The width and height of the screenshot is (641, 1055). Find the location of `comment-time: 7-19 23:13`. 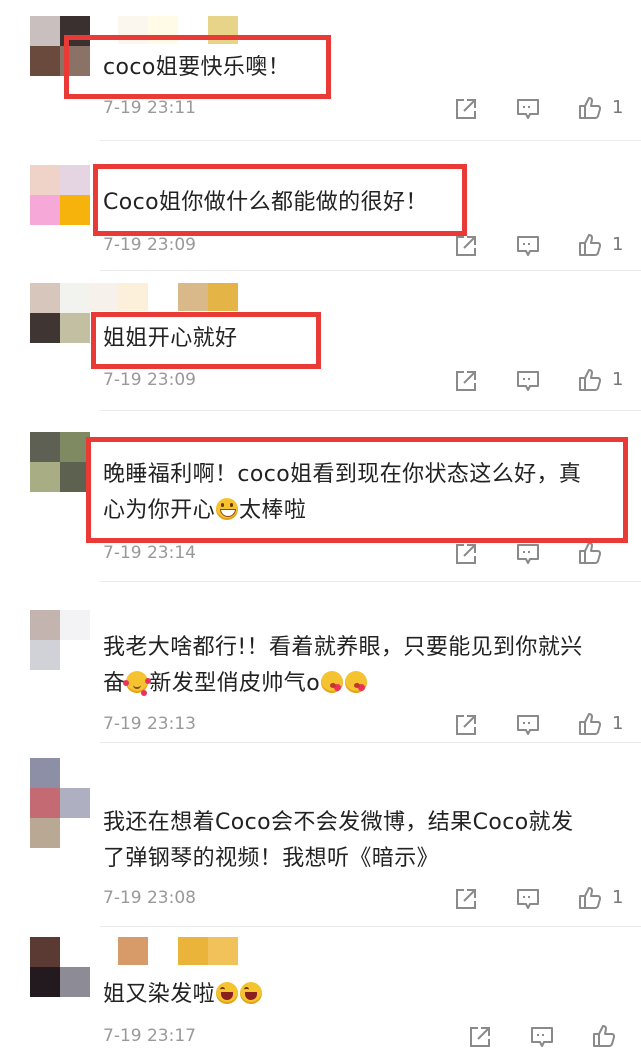

comment-time: 7-19 23:13 is located at coordinates (149, 724).